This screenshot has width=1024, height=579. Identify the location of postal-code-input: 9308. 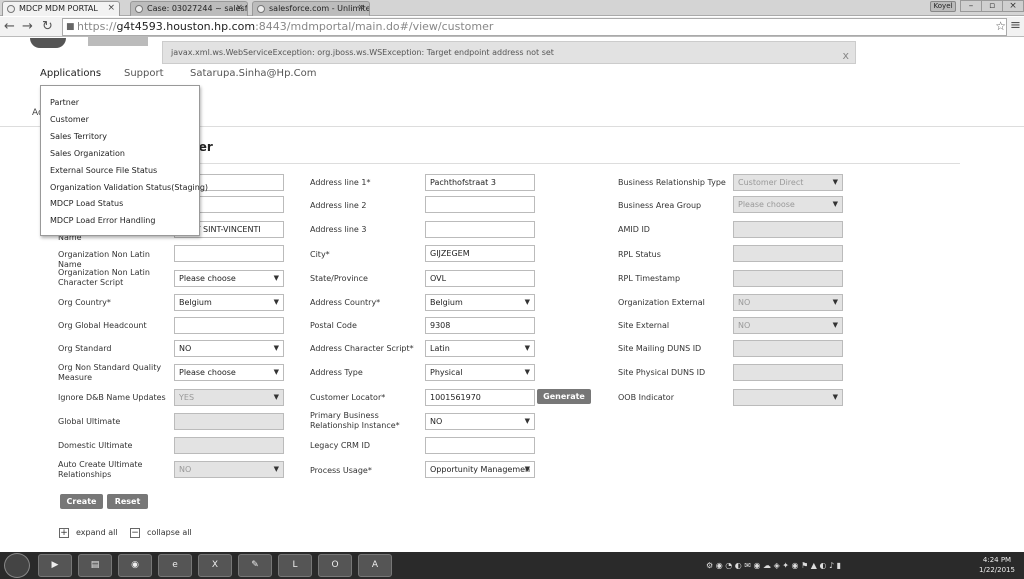
(480, 325).